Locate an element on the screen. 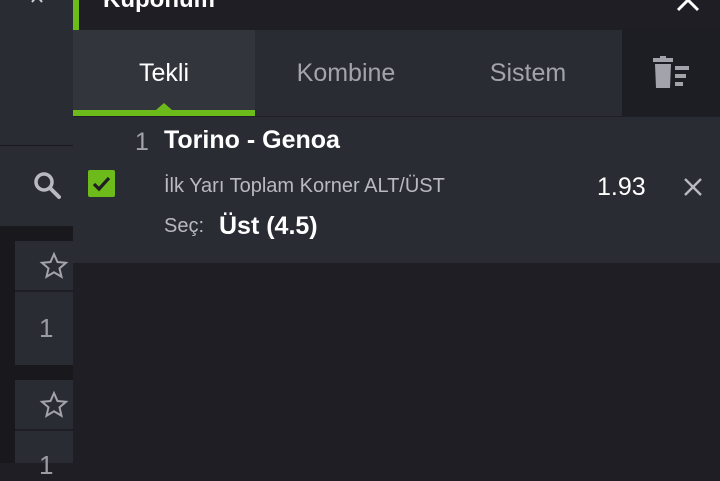  tab-sistem: Sistem is located at coordinates (528, 73).